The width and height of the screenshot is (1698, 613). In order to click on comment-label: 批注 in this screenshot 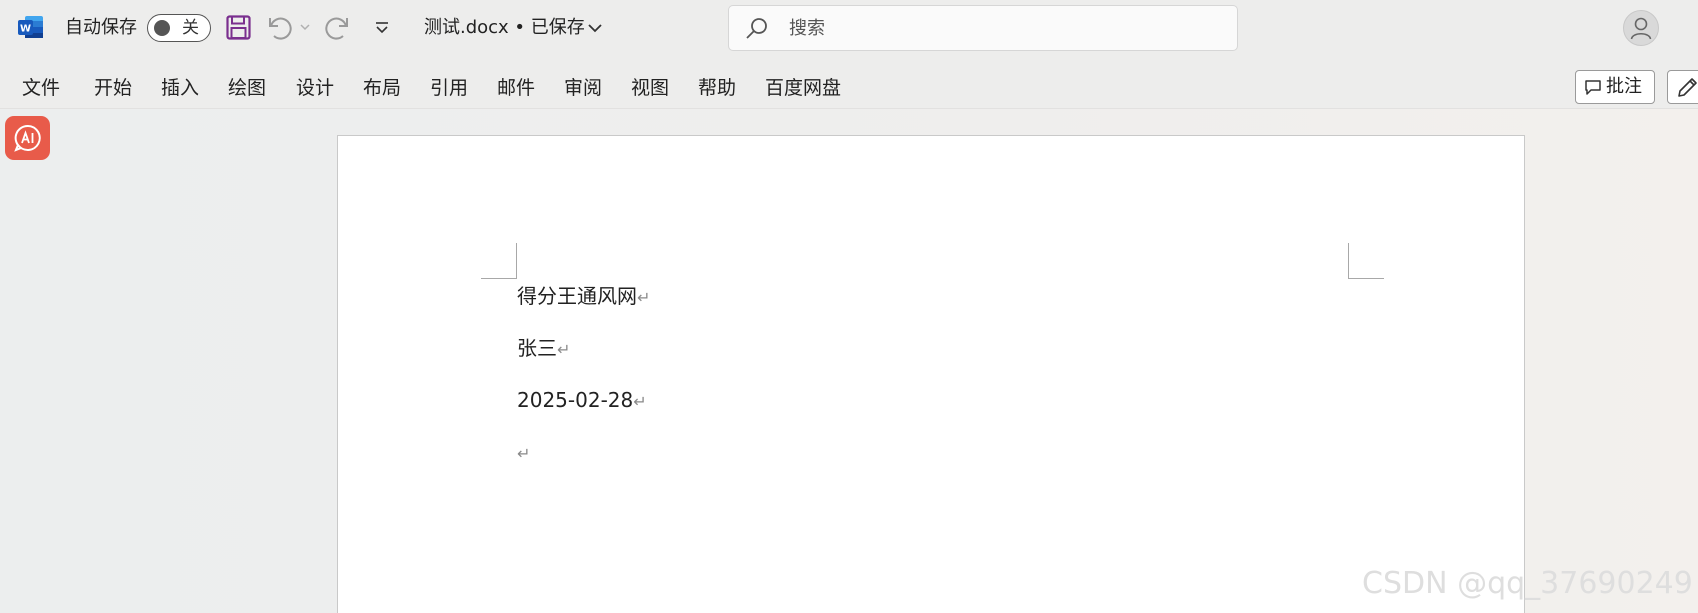, I will do `click(1624, 86)`.